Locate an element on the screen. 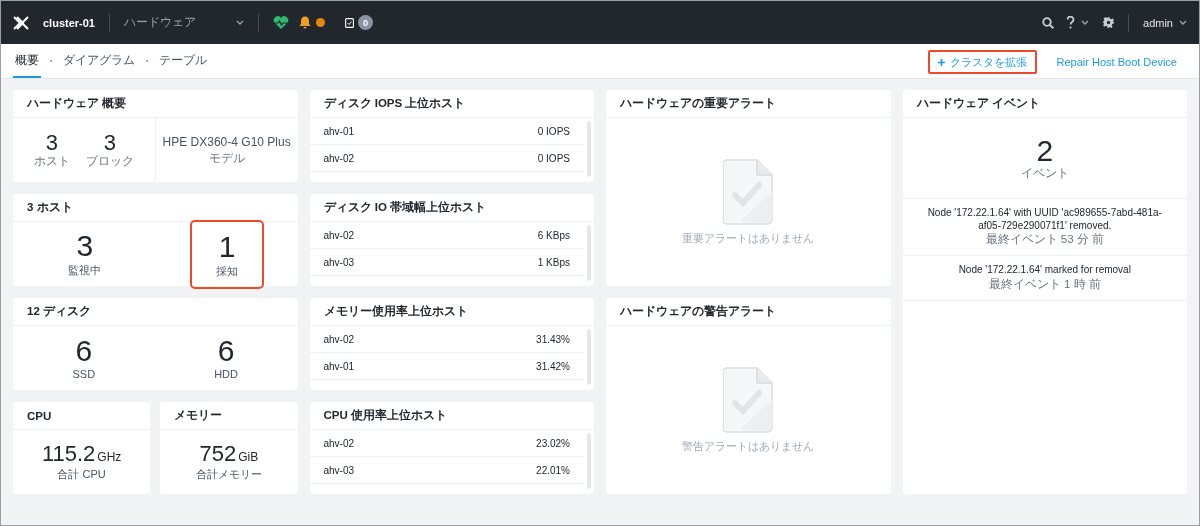  bell-icon is located at coordinates (305, 22).